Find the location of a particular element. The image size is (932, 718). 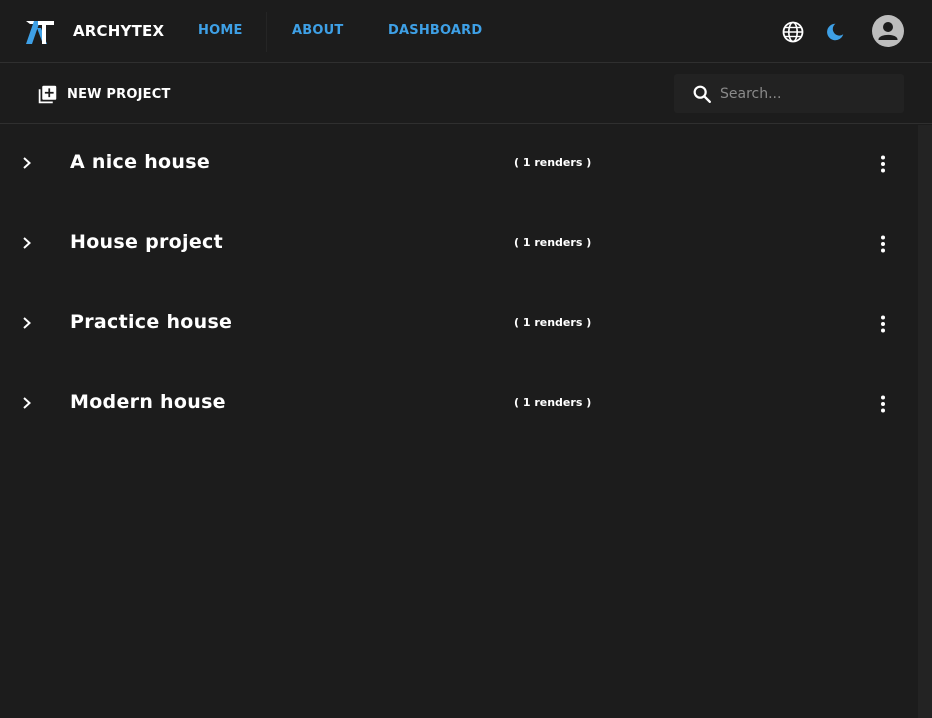

nav-divider is located at coordinates (266, 32).